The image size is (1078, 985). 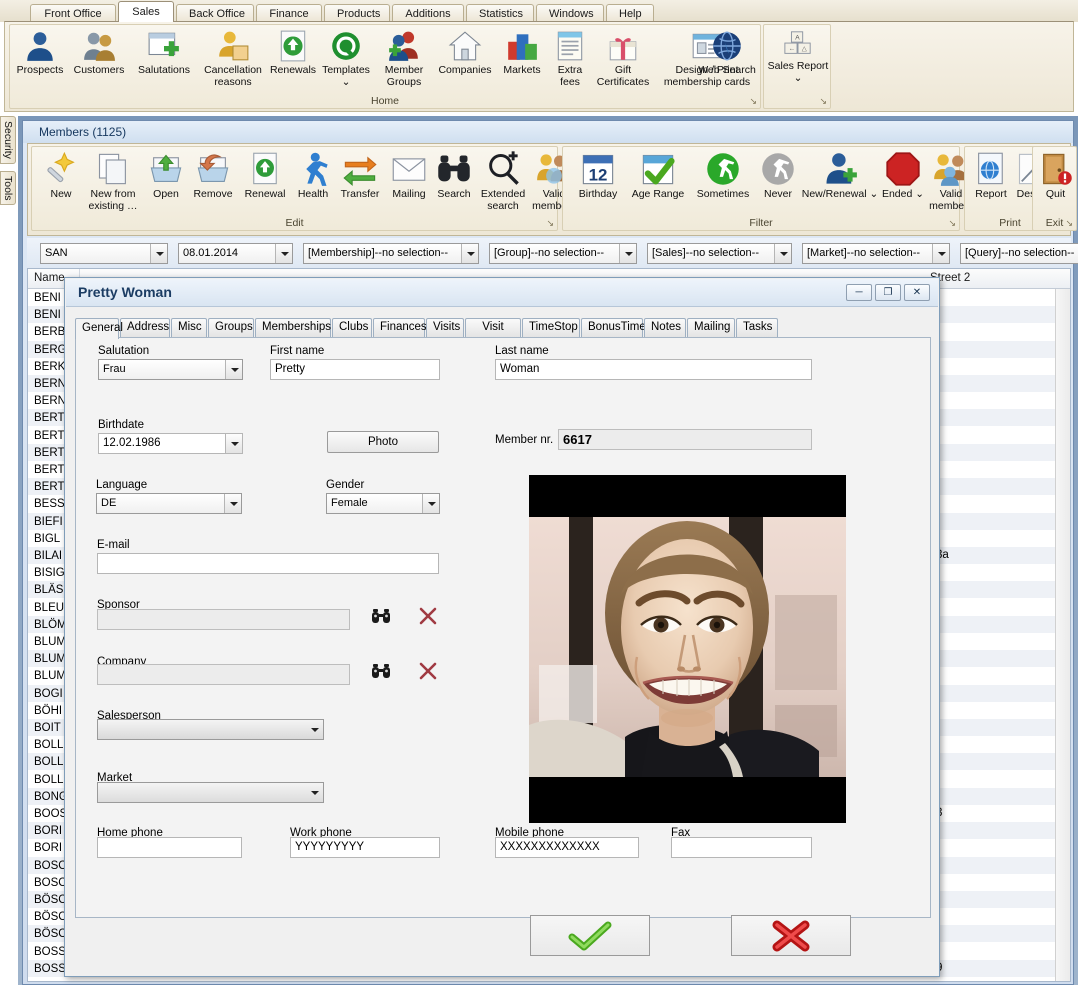 I want to click on tab-general: General, so click(x=99, y=328).